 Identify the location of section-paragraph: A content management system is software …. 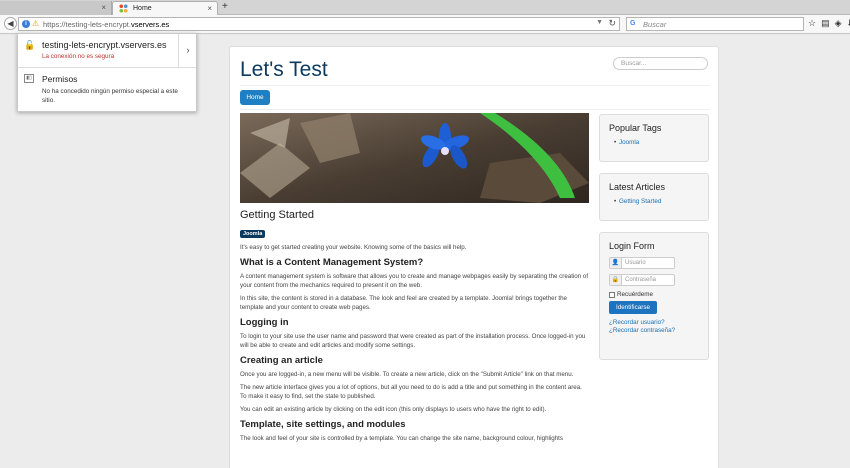
(414, 281).